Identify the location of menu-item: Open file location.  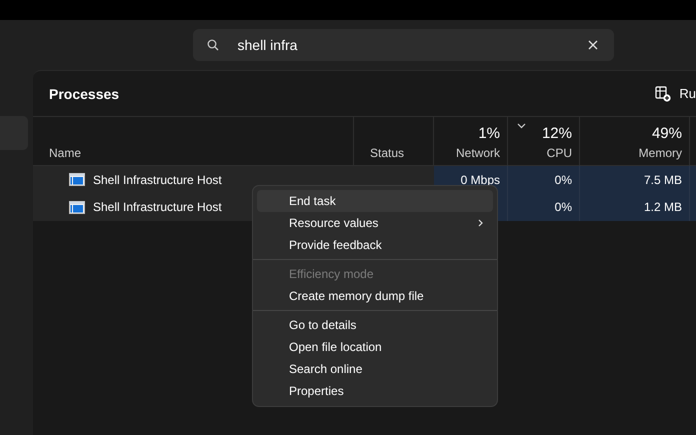
(375, 347).